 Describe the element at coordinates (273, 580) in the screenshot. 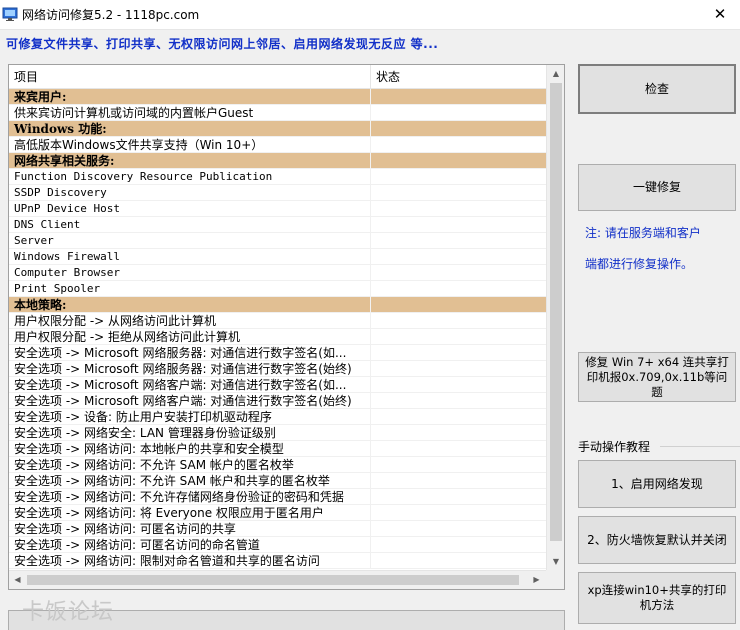

I see `horizontal-scroll-thumb` at that location.